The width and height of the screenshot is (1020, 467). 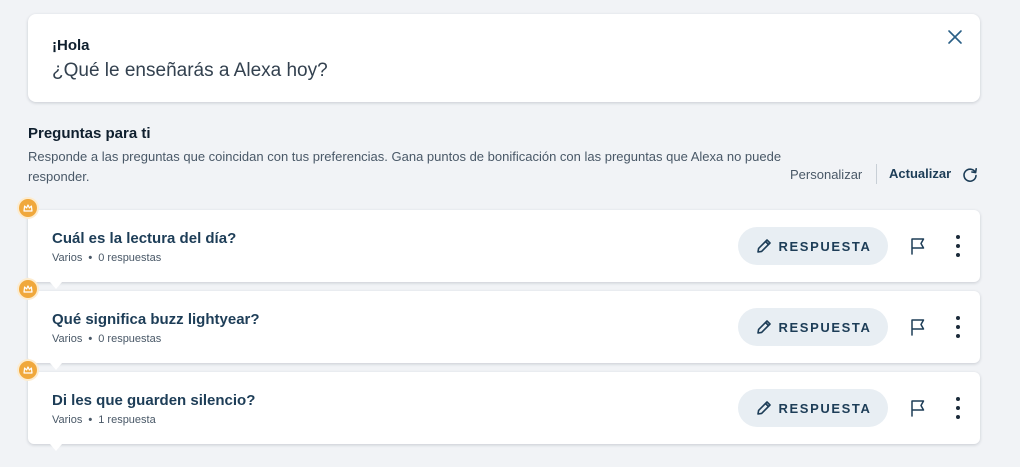 I want to click on close-button, so click(x=955, y=37).